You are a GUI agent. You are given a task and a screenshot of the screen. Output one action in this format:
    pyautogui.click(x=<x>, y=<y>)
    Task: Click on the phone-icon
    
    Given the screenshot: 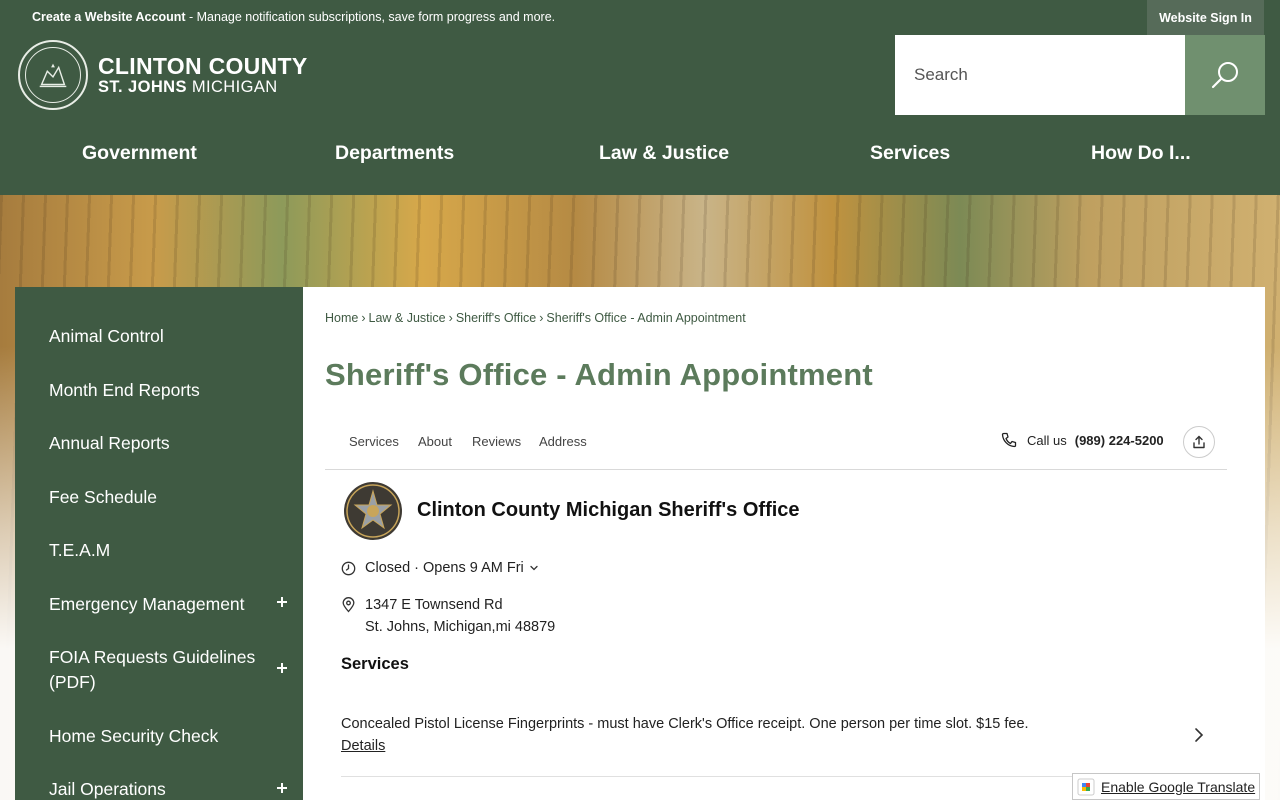 What is the action you would take?
    pyautogui.click(x=1009, y=440)
    